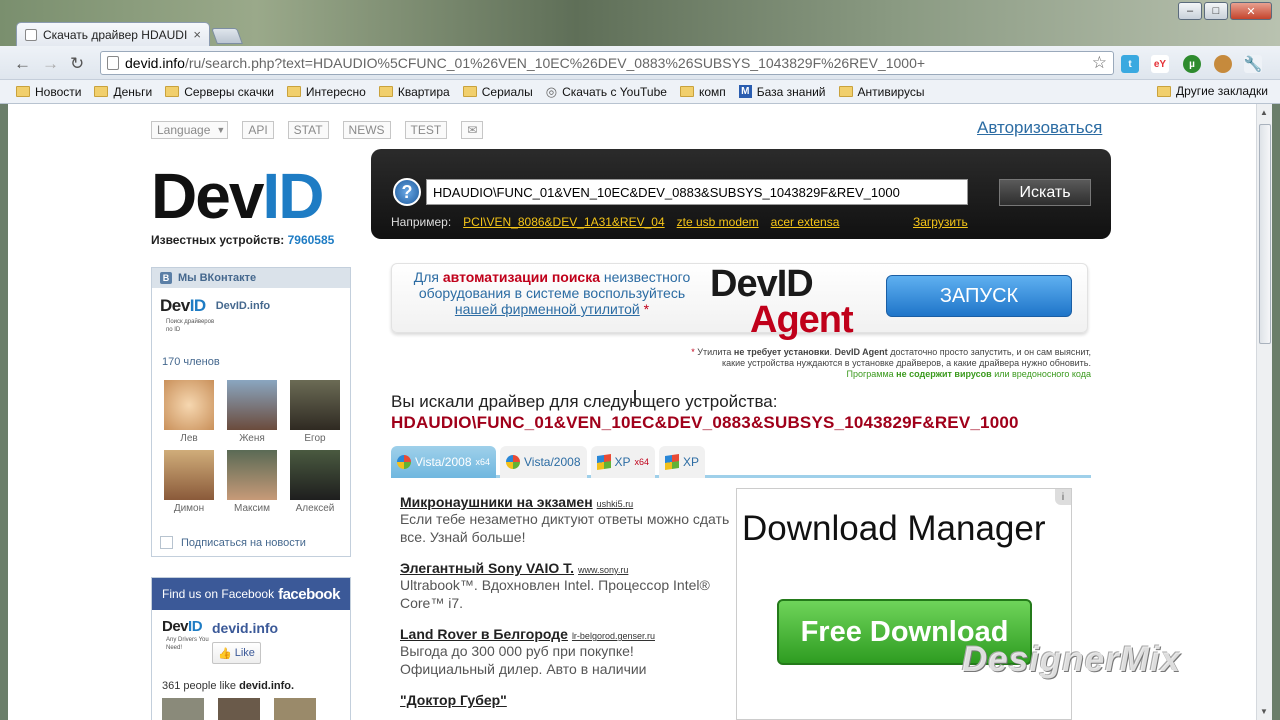 The image size is (1280, 720). I want to click on bookmark-item: Интересно, so click(326, 92).